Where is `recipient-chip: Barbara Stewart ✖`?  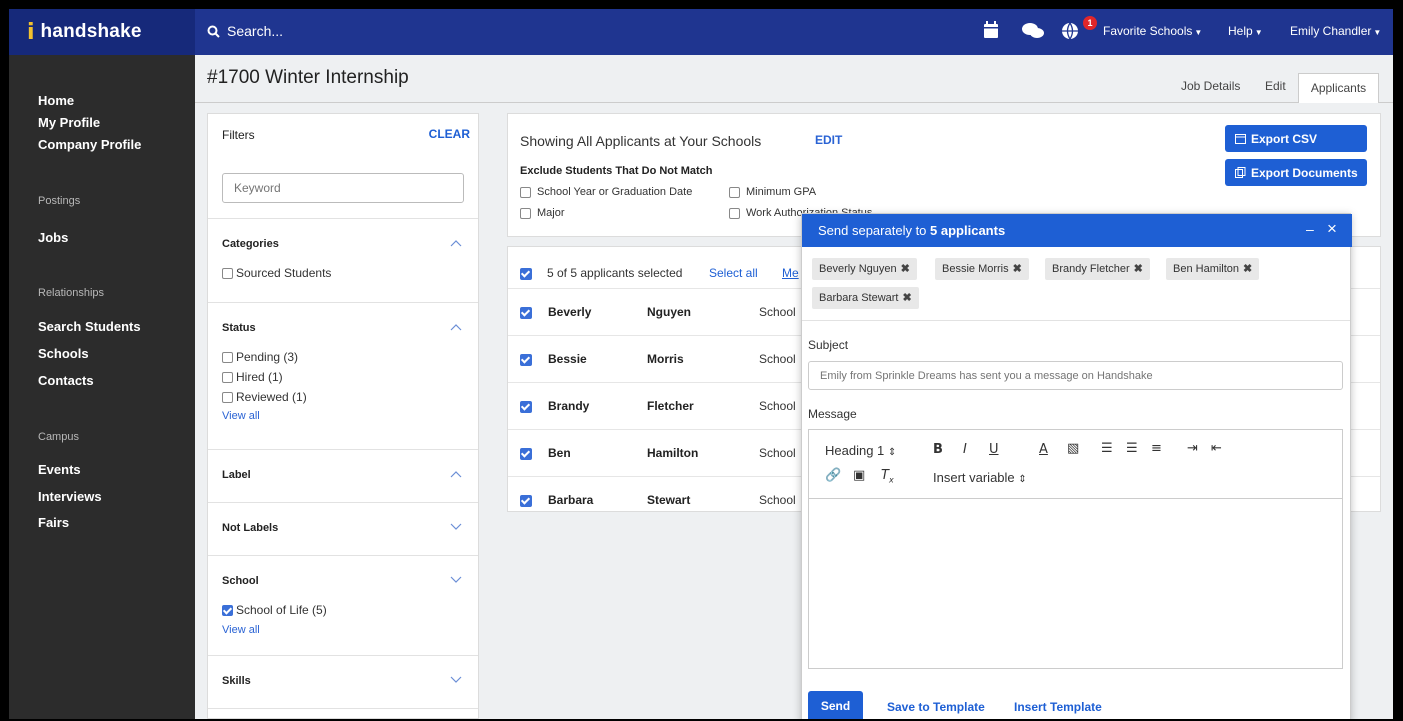
recipient-chip: Barbara Stewart ✖ is located at coordinates (865, 298).